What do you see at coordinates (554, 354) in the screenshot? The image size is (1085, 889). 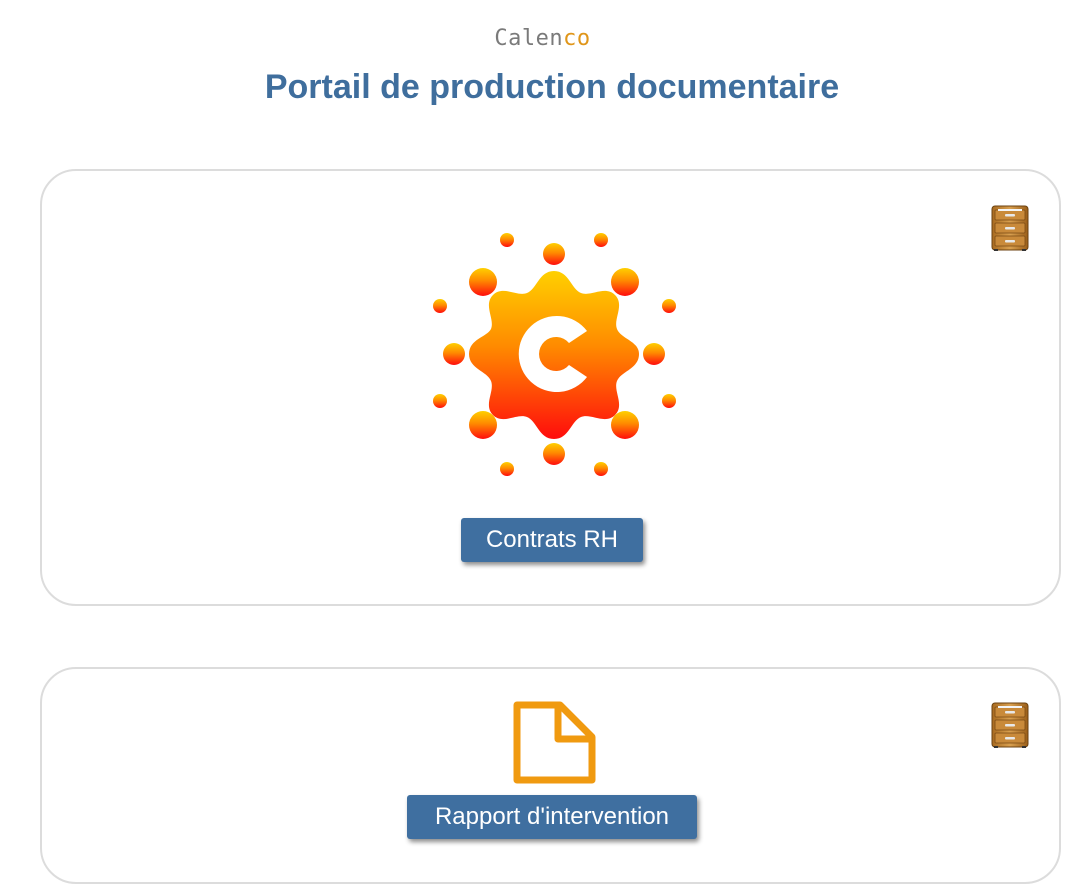 I see `calenco-sun-logo-icon` at bounding box center [554, 354].